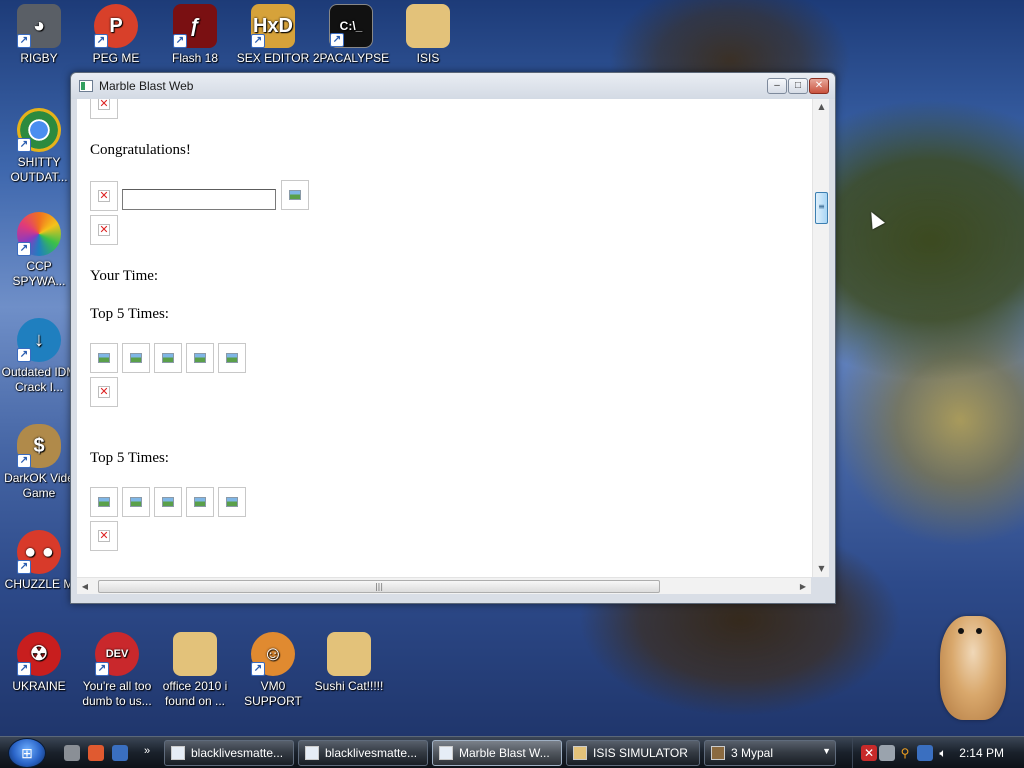 This screenshot has height=768, width=1024. I want to click on quicklaunch-raccoon-icon, so click(72, 753).